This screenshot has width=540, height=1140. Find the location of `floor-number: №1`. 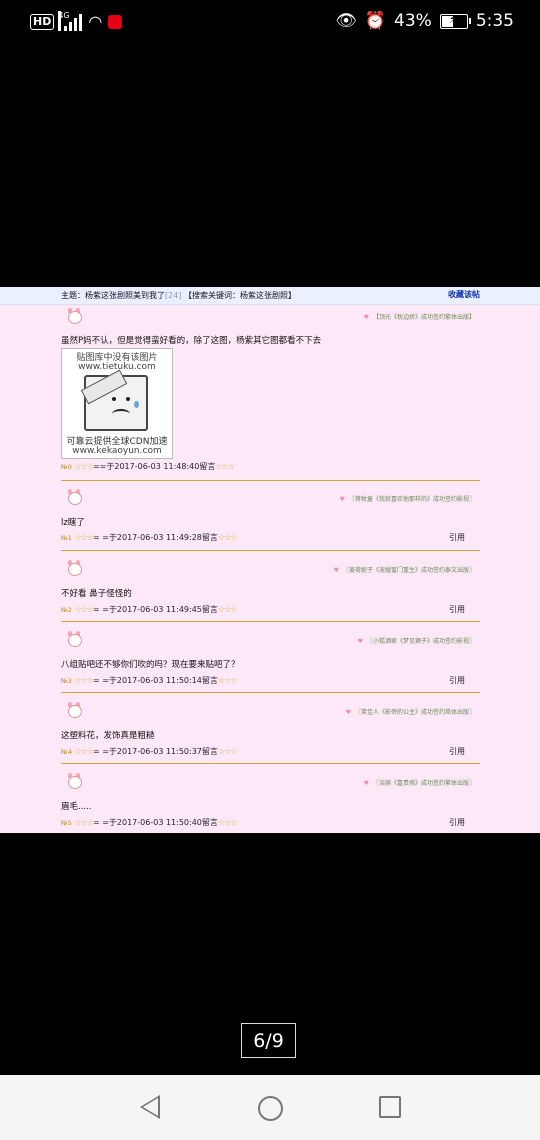

floor-number: №1 is located at coordinates (66, 538).